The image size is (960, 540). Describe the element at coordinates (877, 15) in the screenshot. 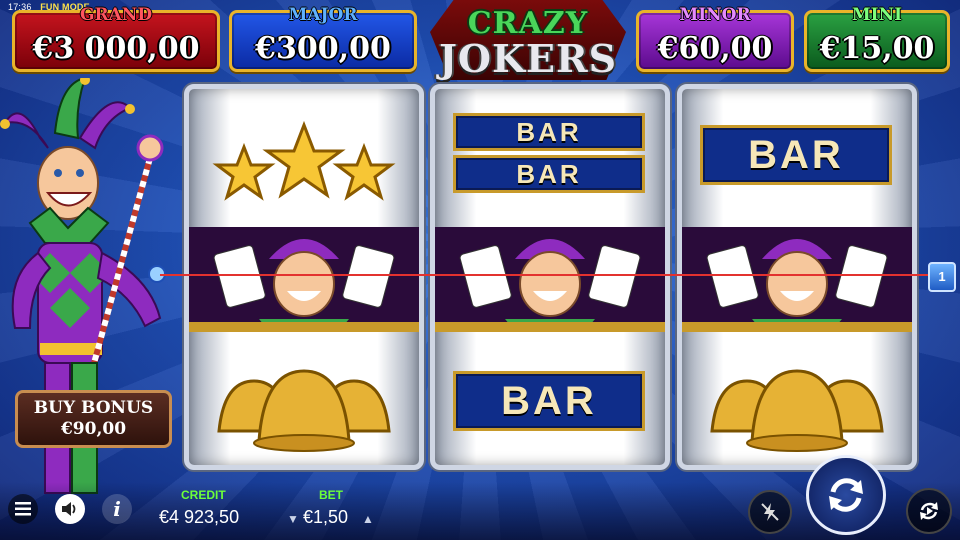

I see `jackpot-mini-label: MINI` at that location.